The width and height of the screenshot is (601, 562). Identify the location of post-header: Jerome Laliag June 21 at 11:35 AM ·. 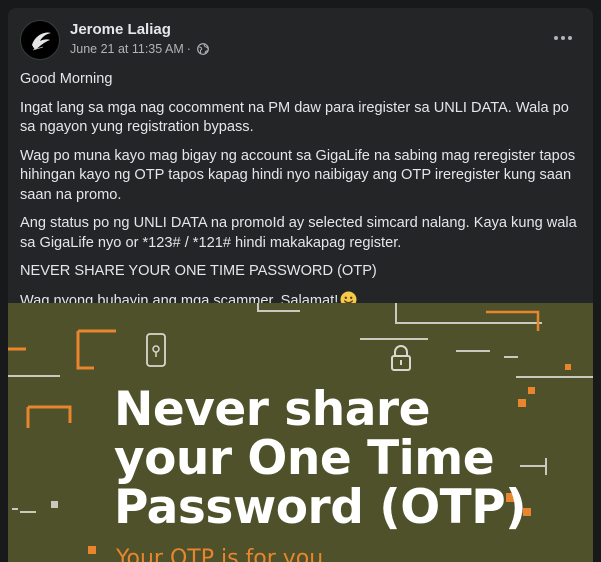
(300, 38).